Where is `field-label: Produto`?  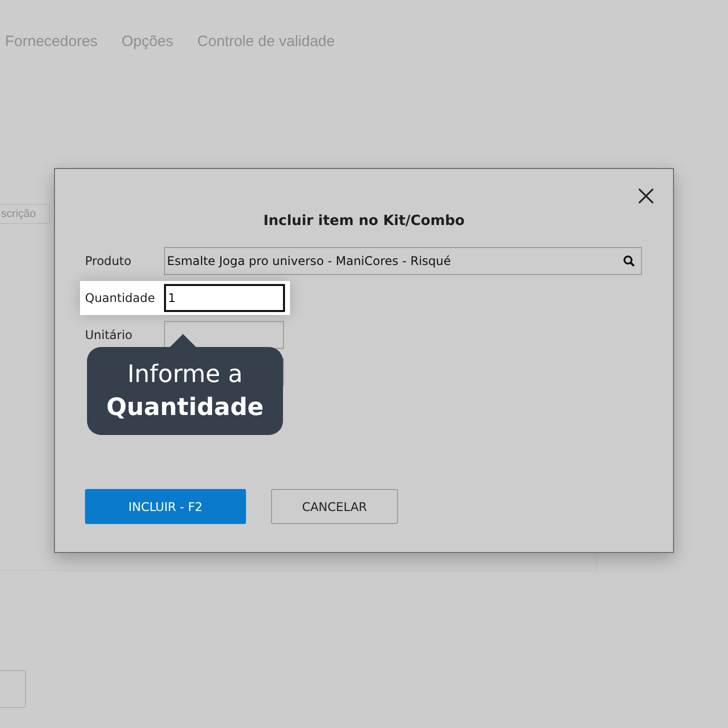 field-label: Produto is located at coordinates (108, 261).